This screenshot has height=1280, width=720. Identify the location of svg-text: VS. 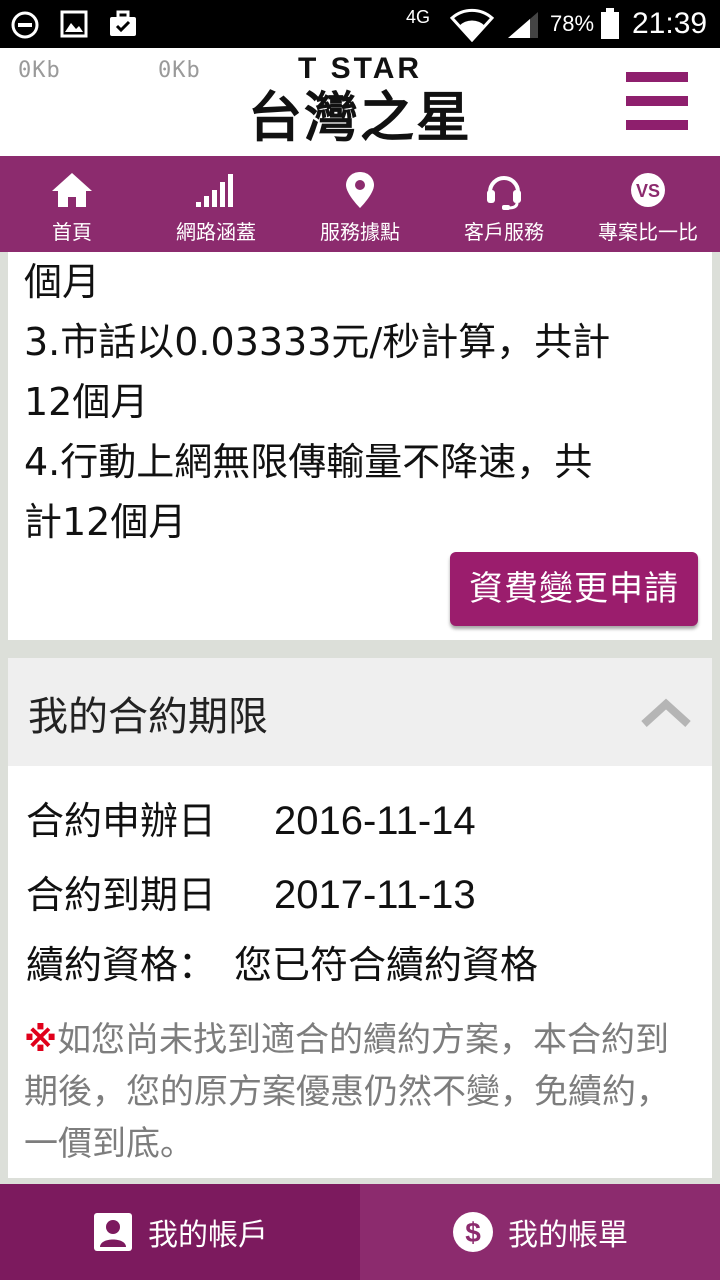
(648, 191).